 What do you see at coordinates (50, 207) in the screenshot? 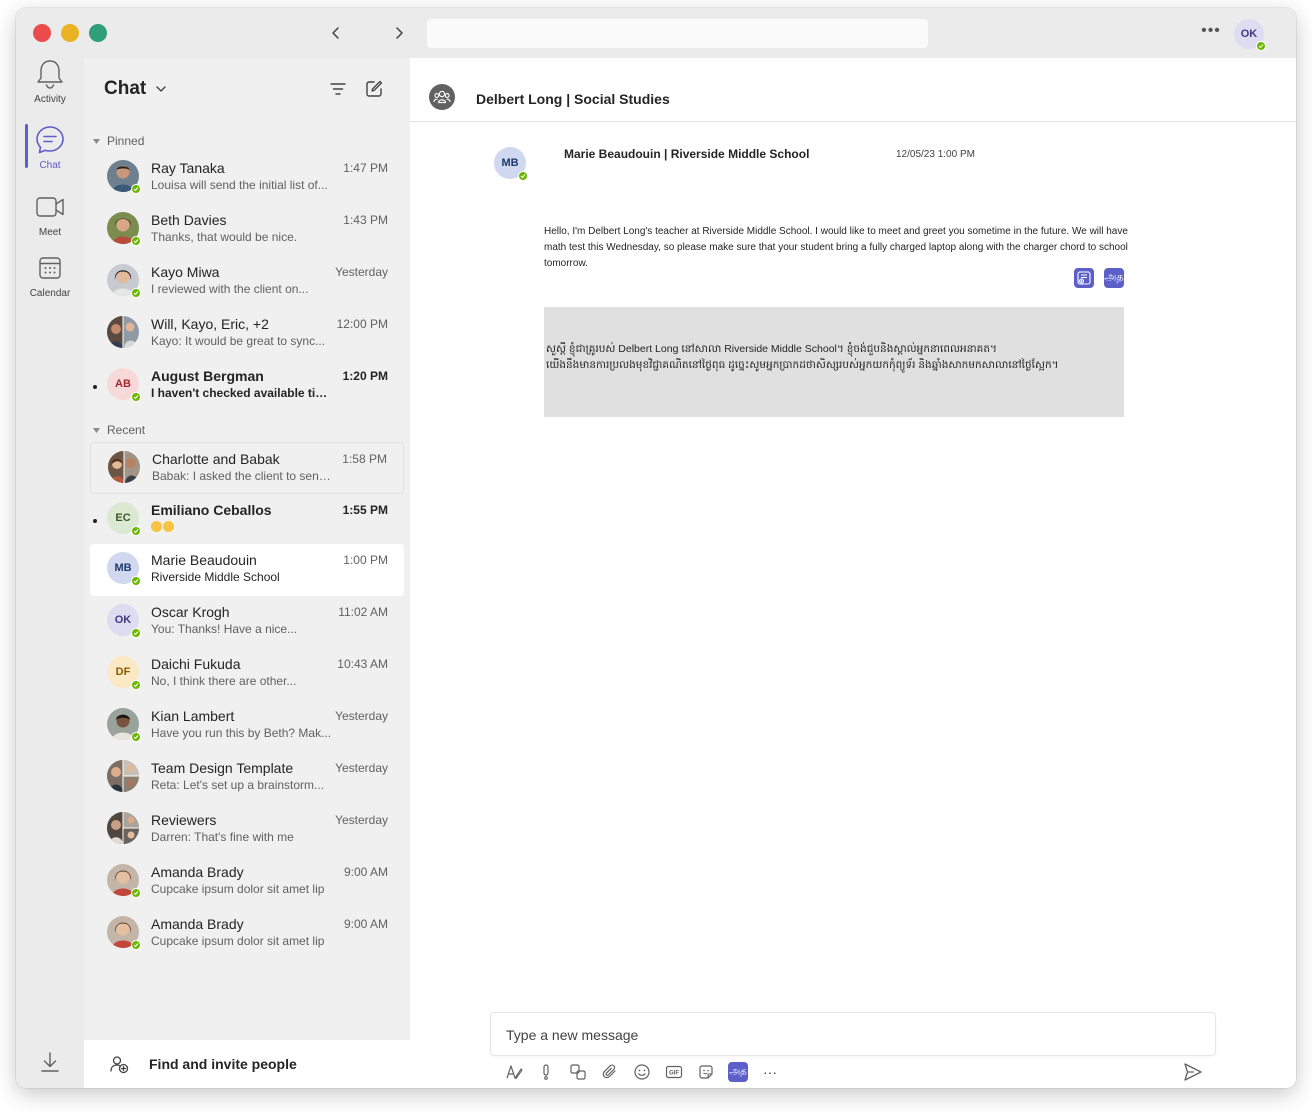
I see `video-icon` at bounding box center [50, 207].